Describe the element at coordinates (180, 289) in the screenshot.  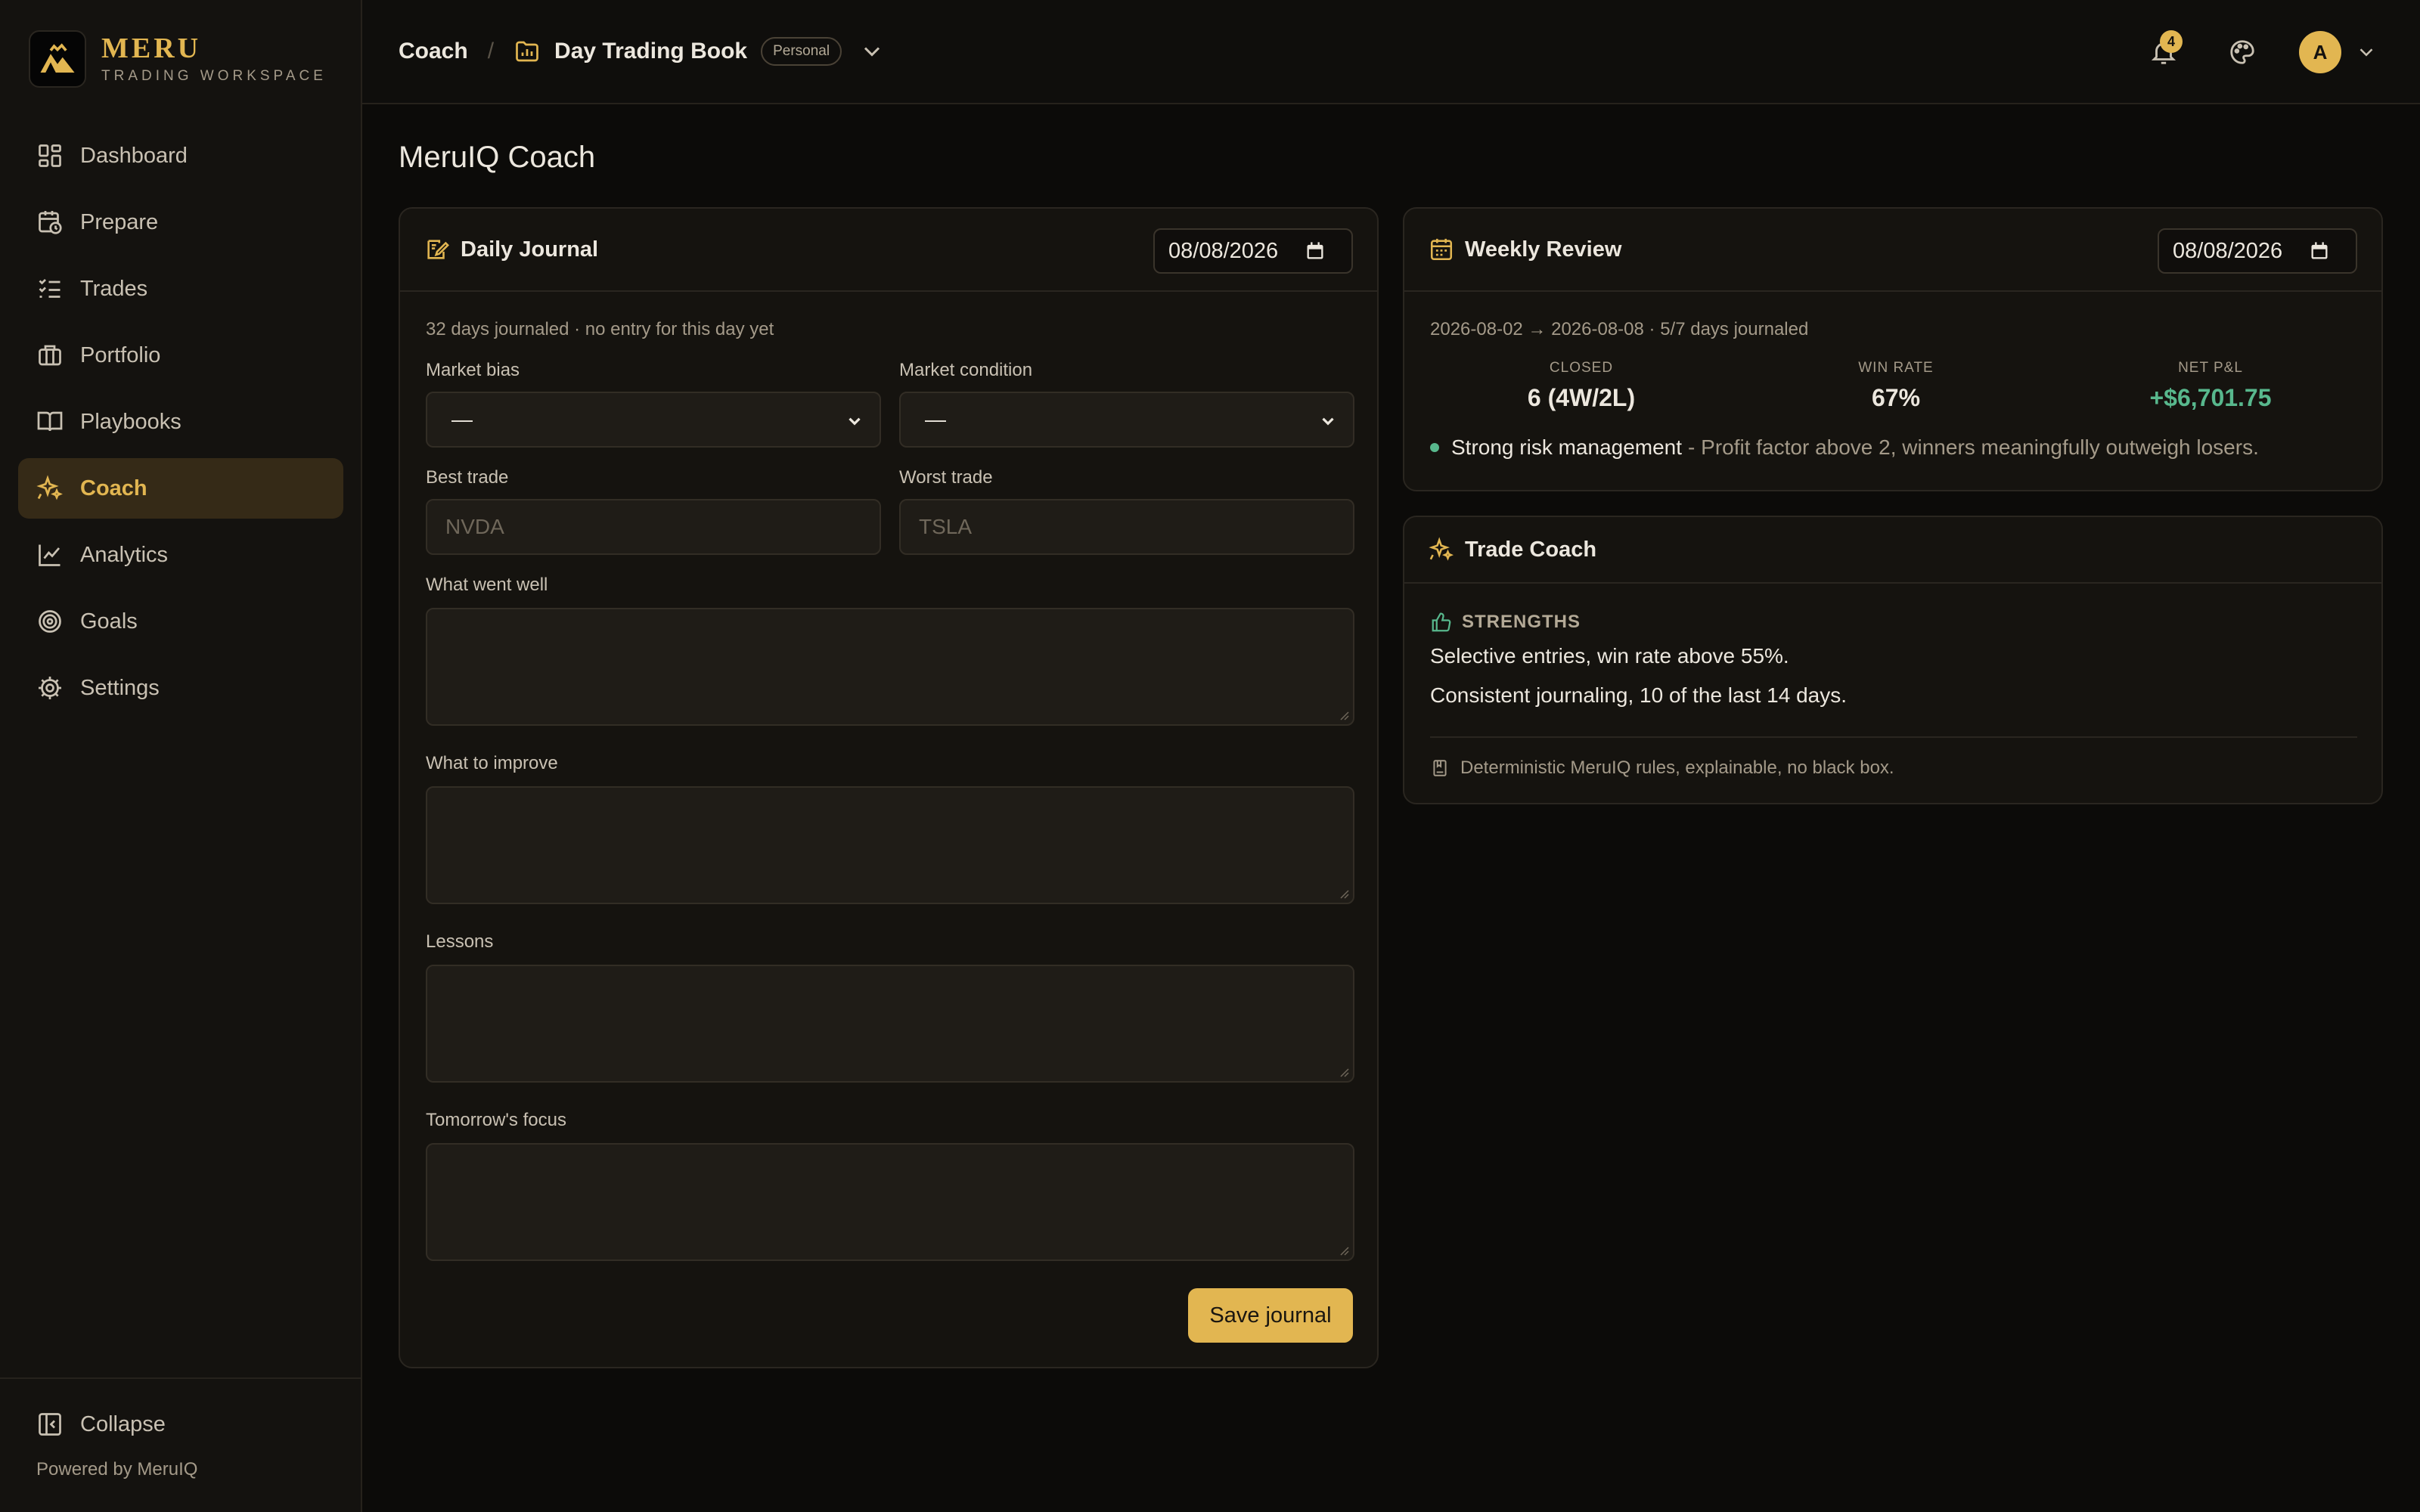
I see `sidebar-item-trades: Trades` at that location.